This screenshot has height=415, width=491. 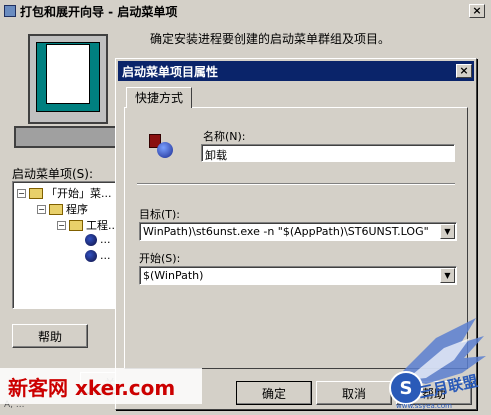 I want to click on computer-illustration, so click(x=67, y=89).